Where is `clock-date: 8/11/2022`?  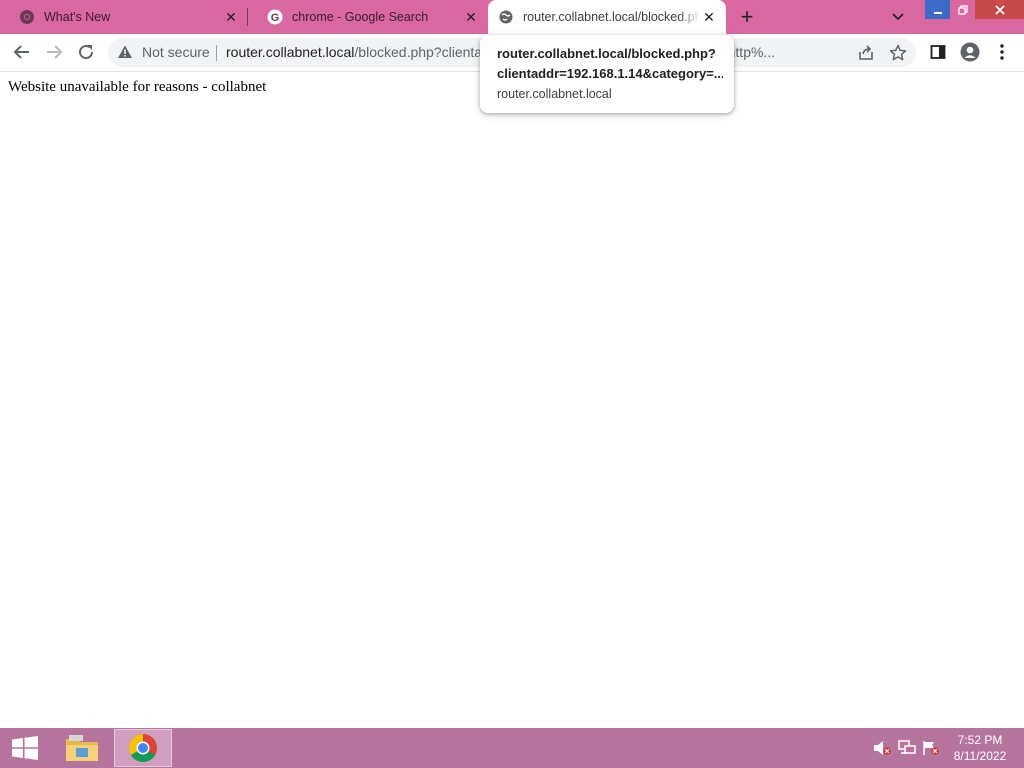 clock-date: 8/11/2022 is located at coordinates (980, 756).